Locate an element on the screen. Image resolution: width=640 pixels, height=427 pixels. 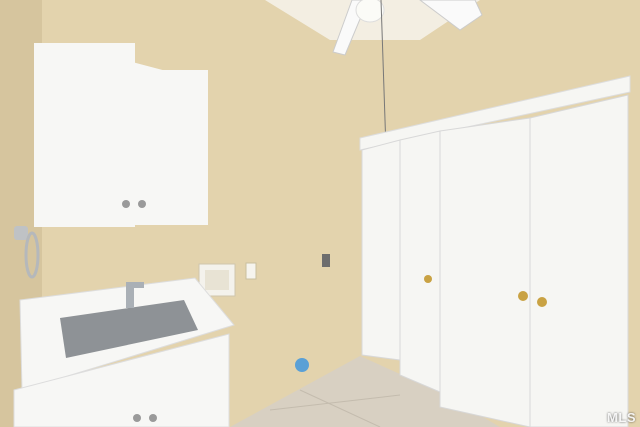
towel-ring-mount is located at coordinates (21, 233).